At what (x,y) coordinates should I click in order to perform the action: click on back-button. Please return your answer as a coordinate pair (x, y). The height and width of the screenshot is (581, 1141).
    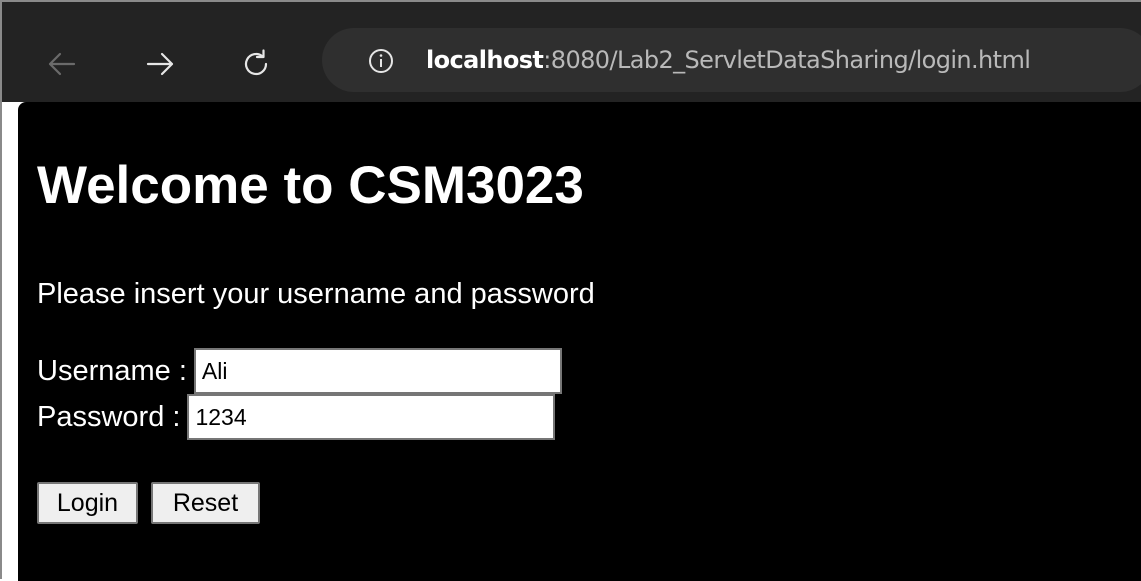
    Looking at the image, I should click on (62, 64).